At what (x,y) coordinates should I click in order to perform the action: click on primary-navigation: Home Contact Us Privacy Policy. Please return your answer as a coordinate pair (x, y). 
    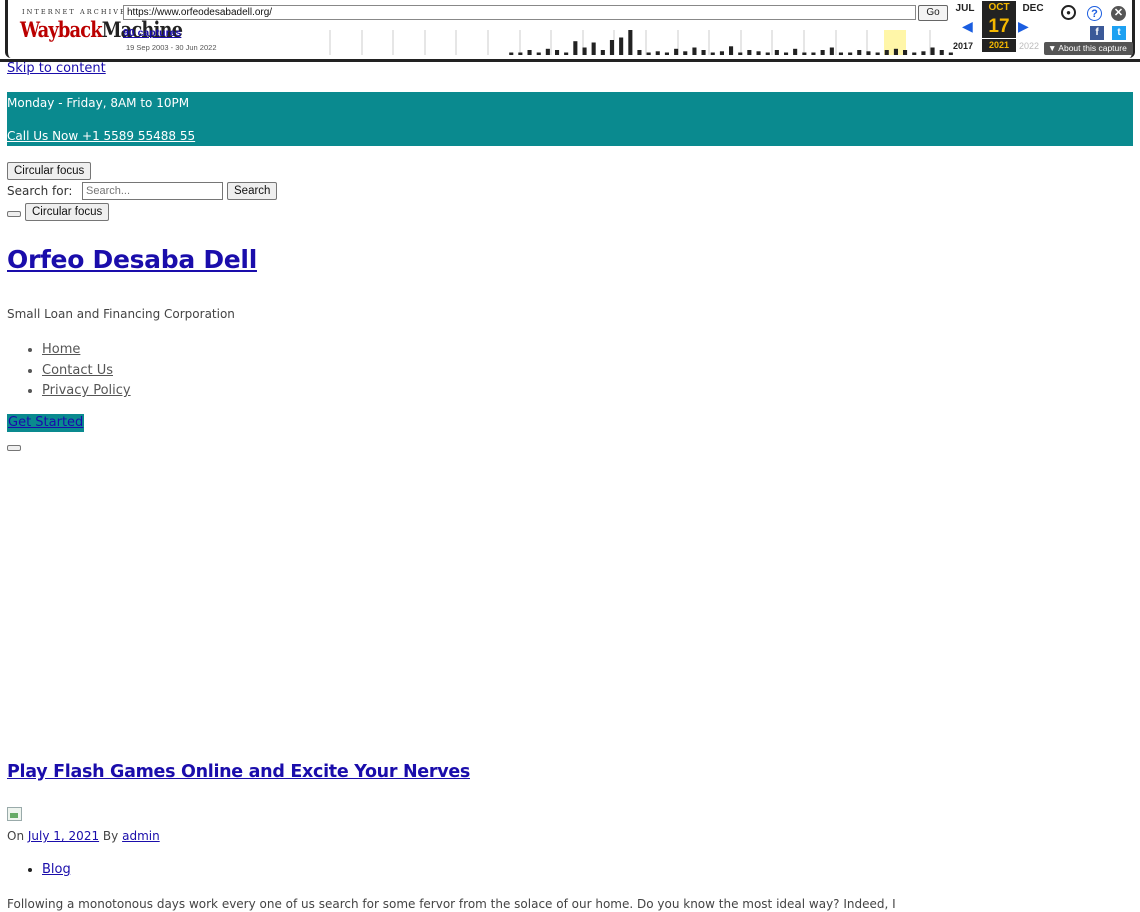
    Looking at the image, I should click on (78, 371).